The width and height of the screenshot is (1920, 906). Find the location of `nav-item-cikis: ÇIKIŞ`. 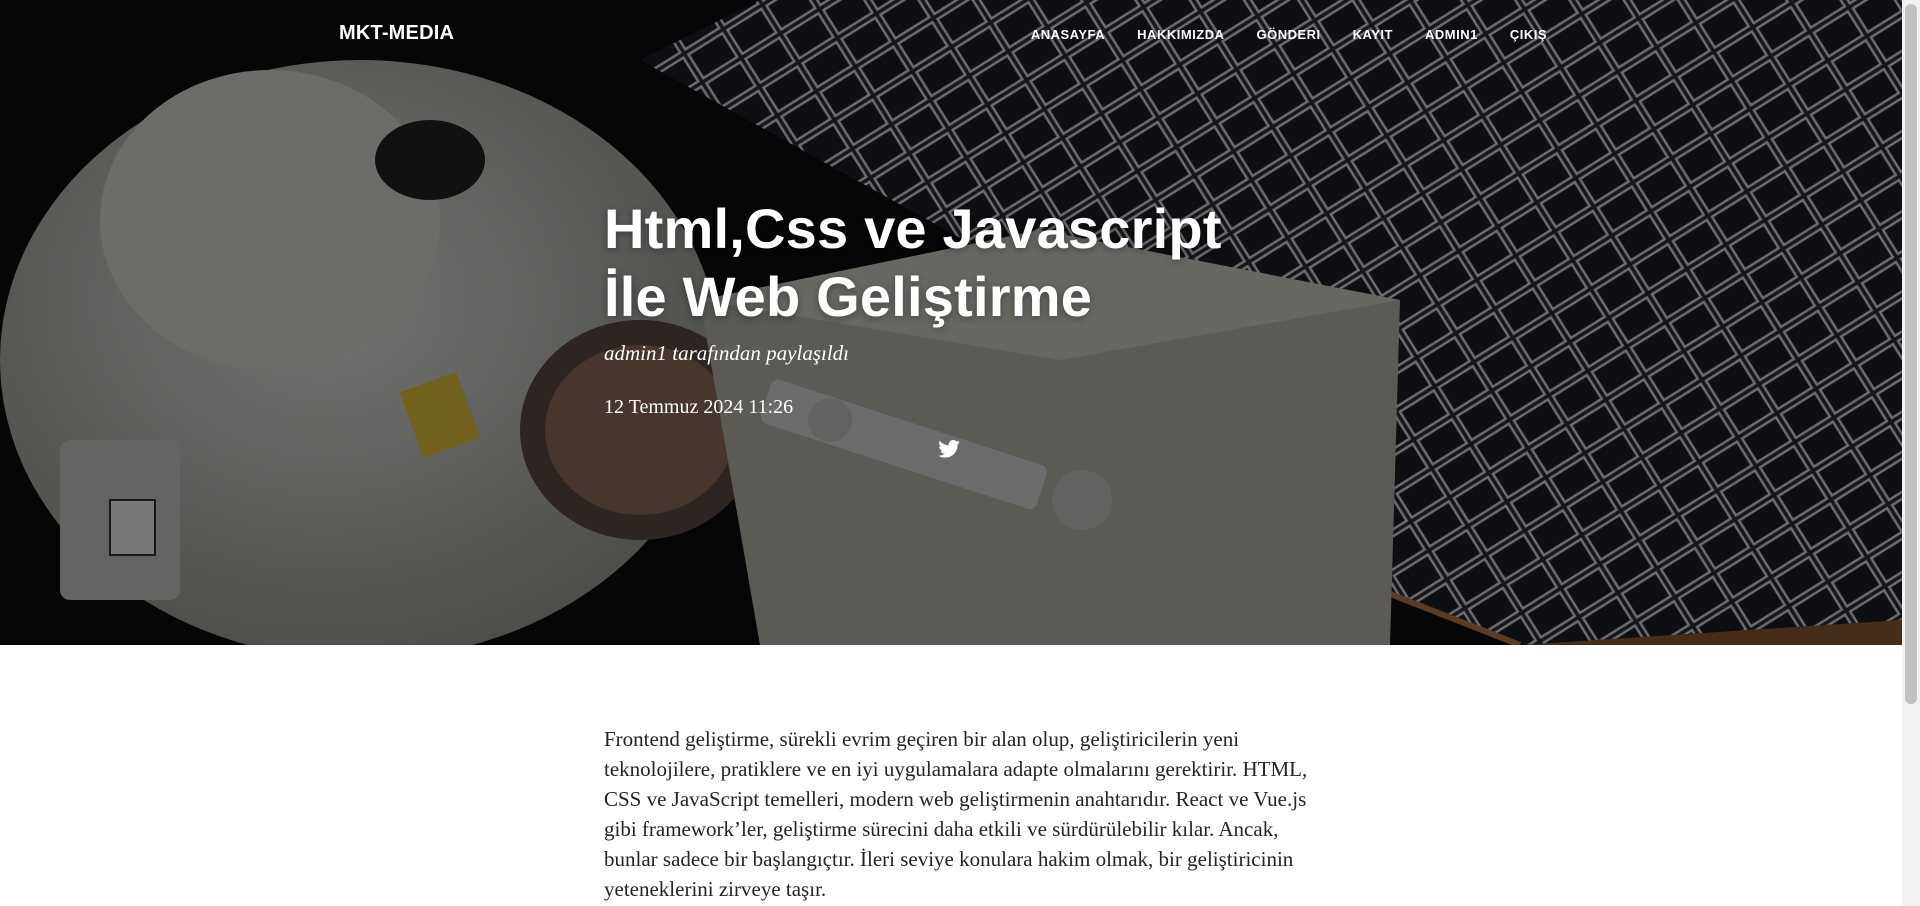

nav-item-cikis: ÇIKIŞ is located at coordinates (1528, 35).